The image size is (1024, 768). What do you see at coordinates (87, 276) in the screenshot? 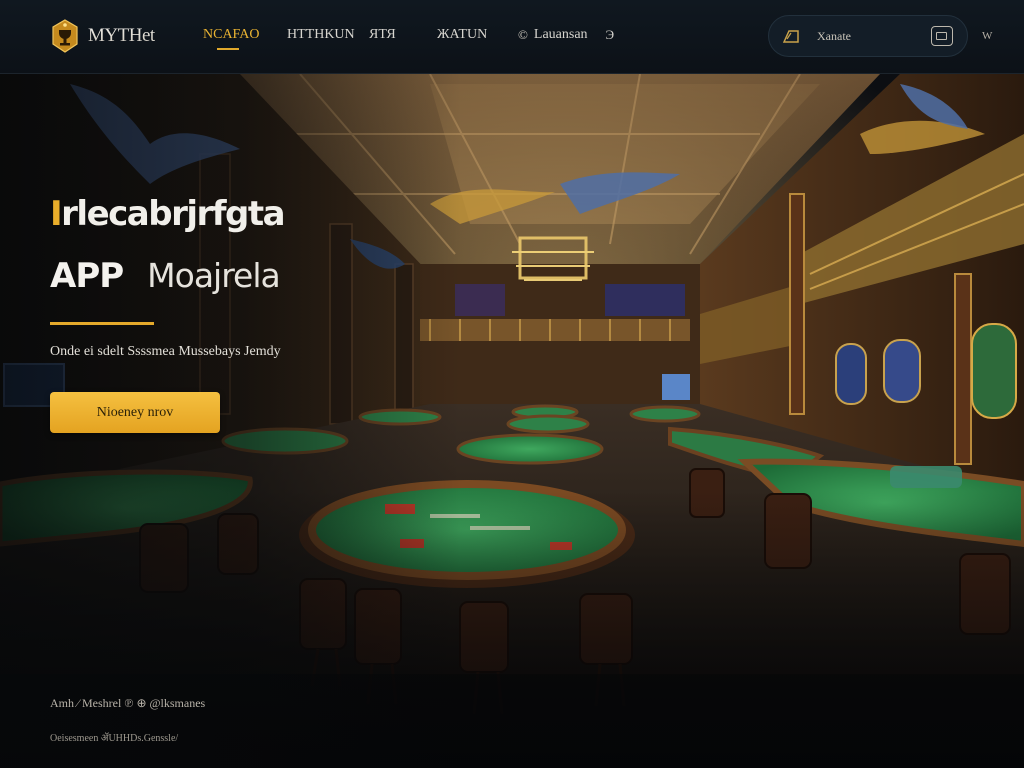
I see `hero-subheading-strong: APP` at bounding box center [87, 276].